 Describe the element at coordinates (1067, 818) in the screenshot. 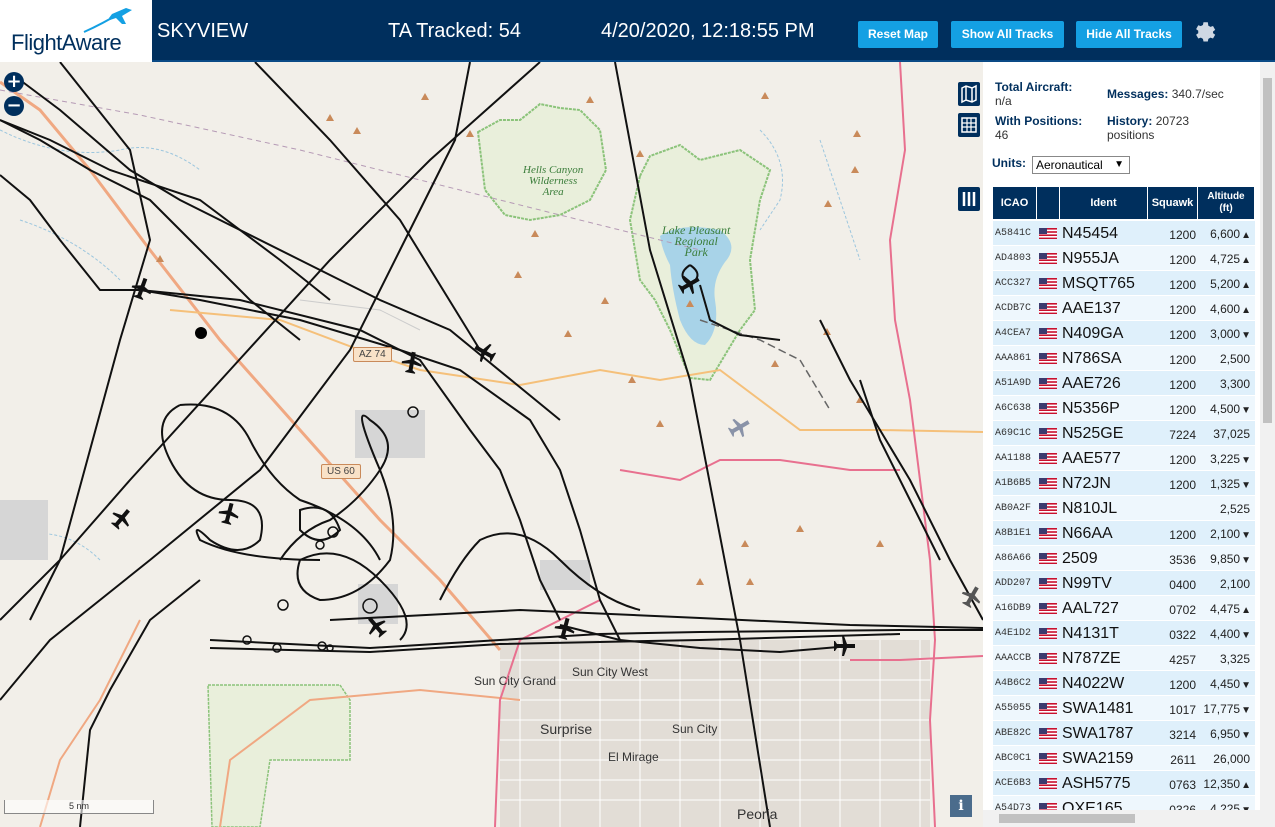

I see `horizontal-scrollbar-thumb` at that location.